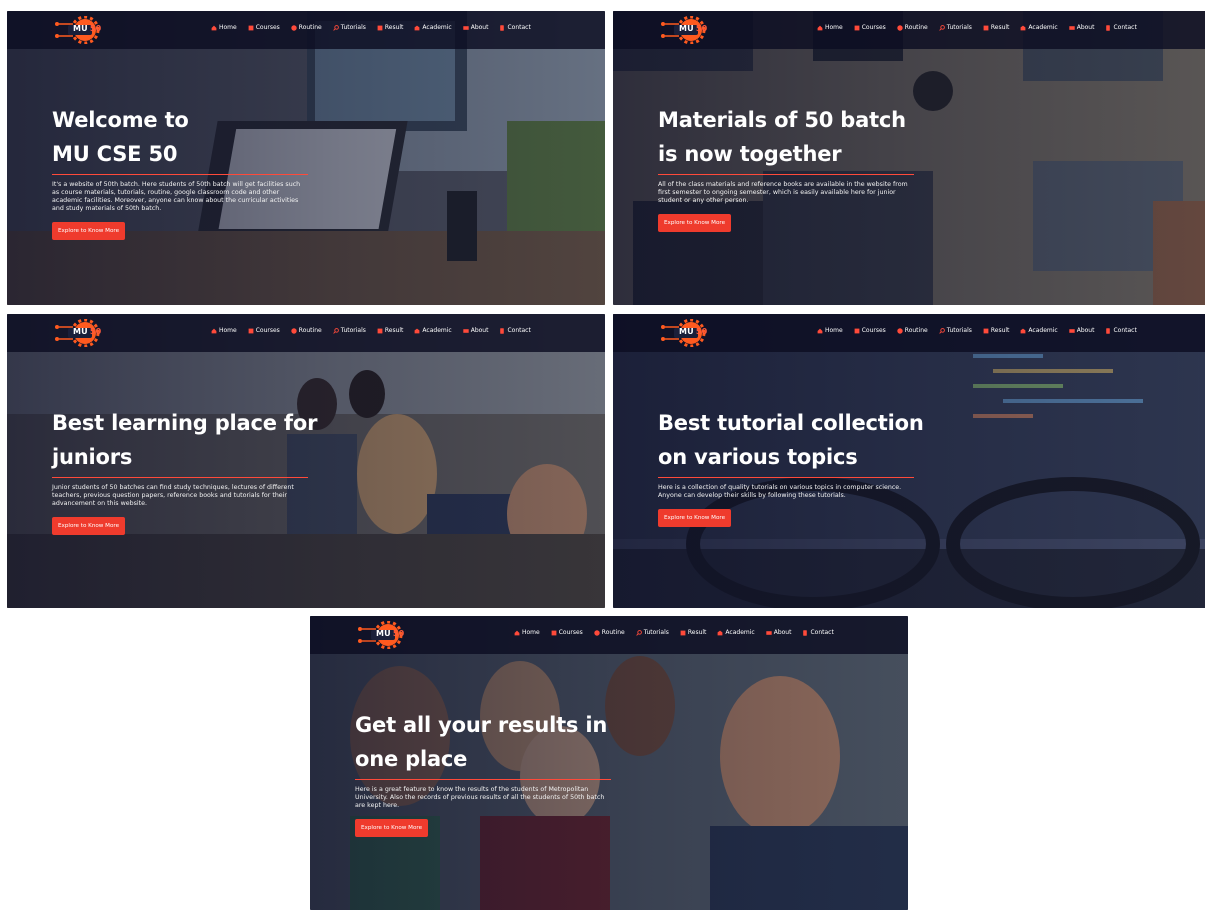 This screenshot has width=1205, height=910. I want to click on hero-title: Materials of 50 batch is now together, so click(782, 137).